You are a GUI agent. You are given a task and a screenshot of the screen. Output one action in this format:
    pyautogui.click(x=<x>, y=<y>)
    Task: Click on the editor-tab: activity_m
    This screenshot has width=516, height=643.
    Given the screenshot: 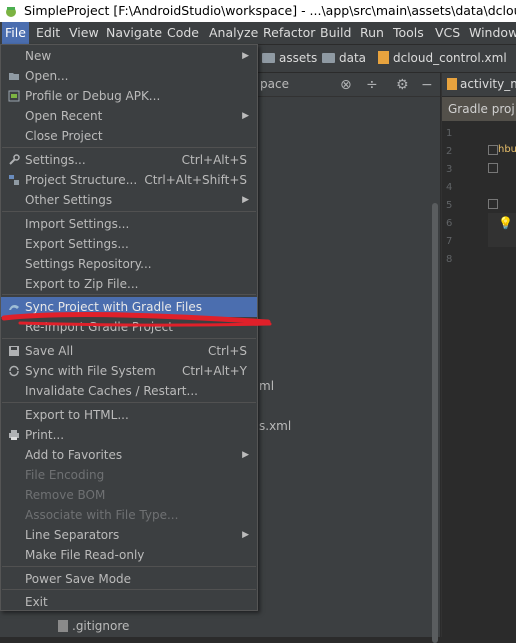 What is the action you would take?
    pyautogui.click(x=479, y=84)
    